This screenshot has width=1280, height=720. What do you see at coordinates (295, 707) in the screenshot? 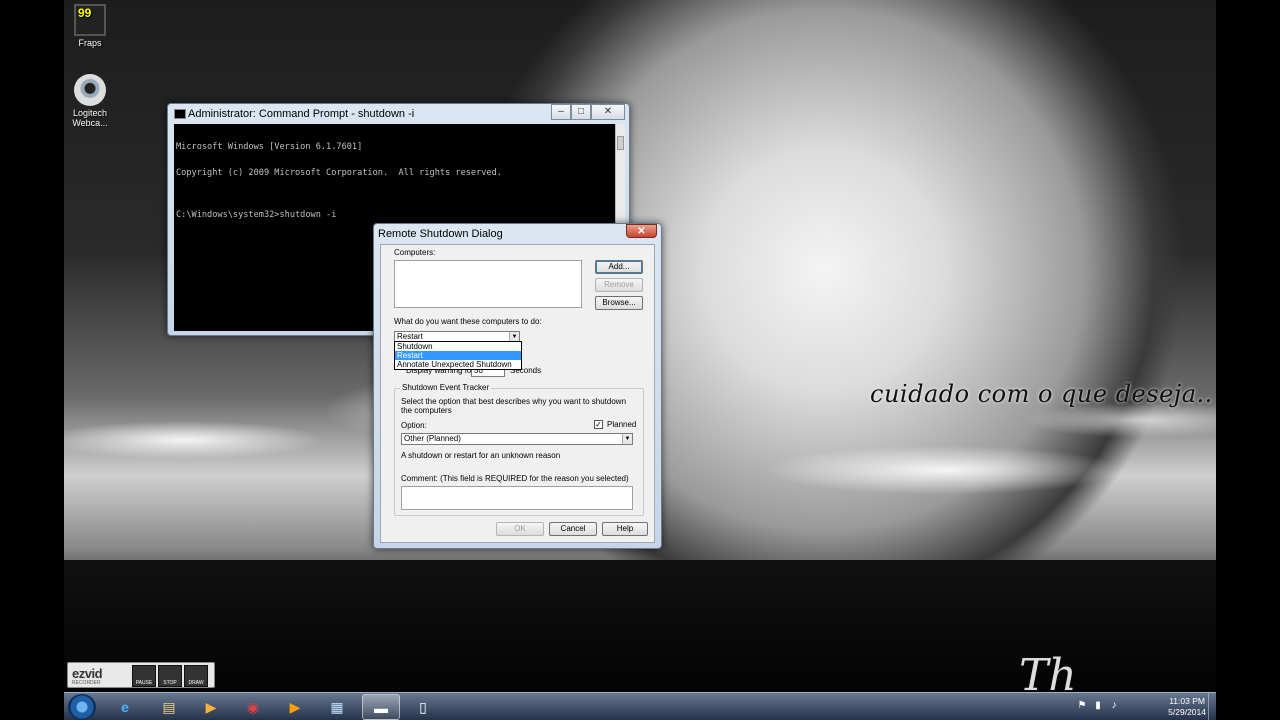
I see `media-icon: ▶` at bounding box center [295, 707].